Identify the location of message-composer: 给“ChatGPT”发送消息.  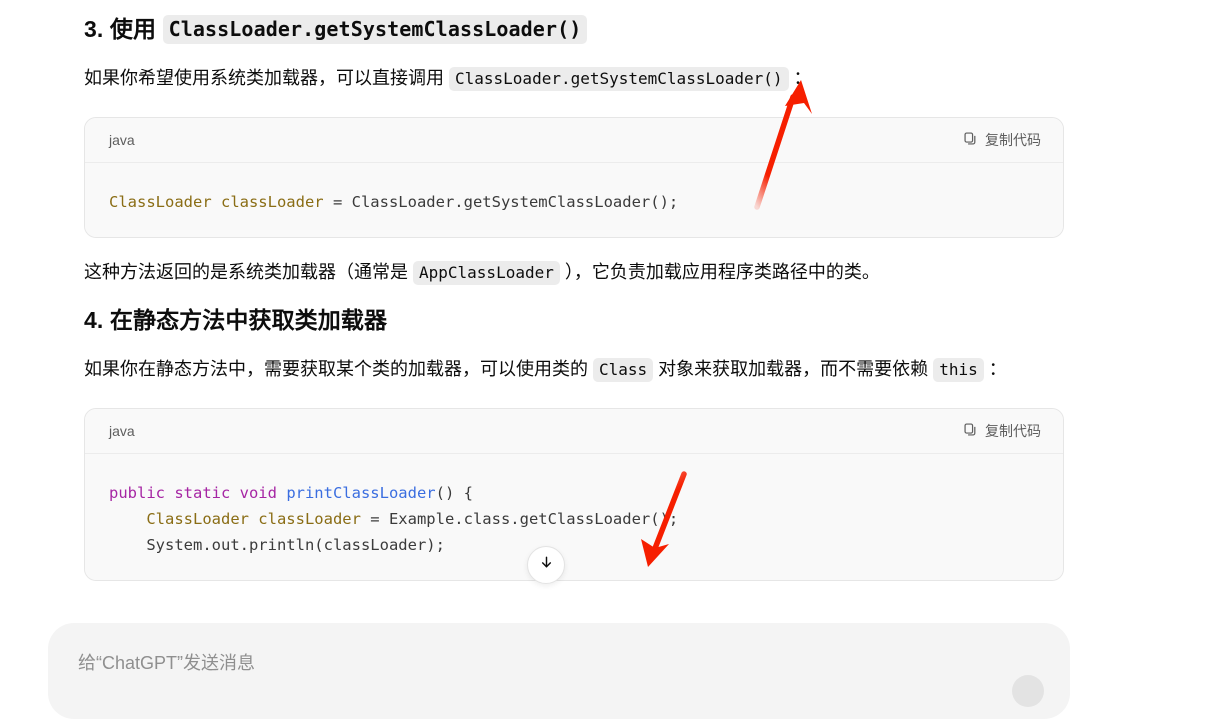
(559, 671).